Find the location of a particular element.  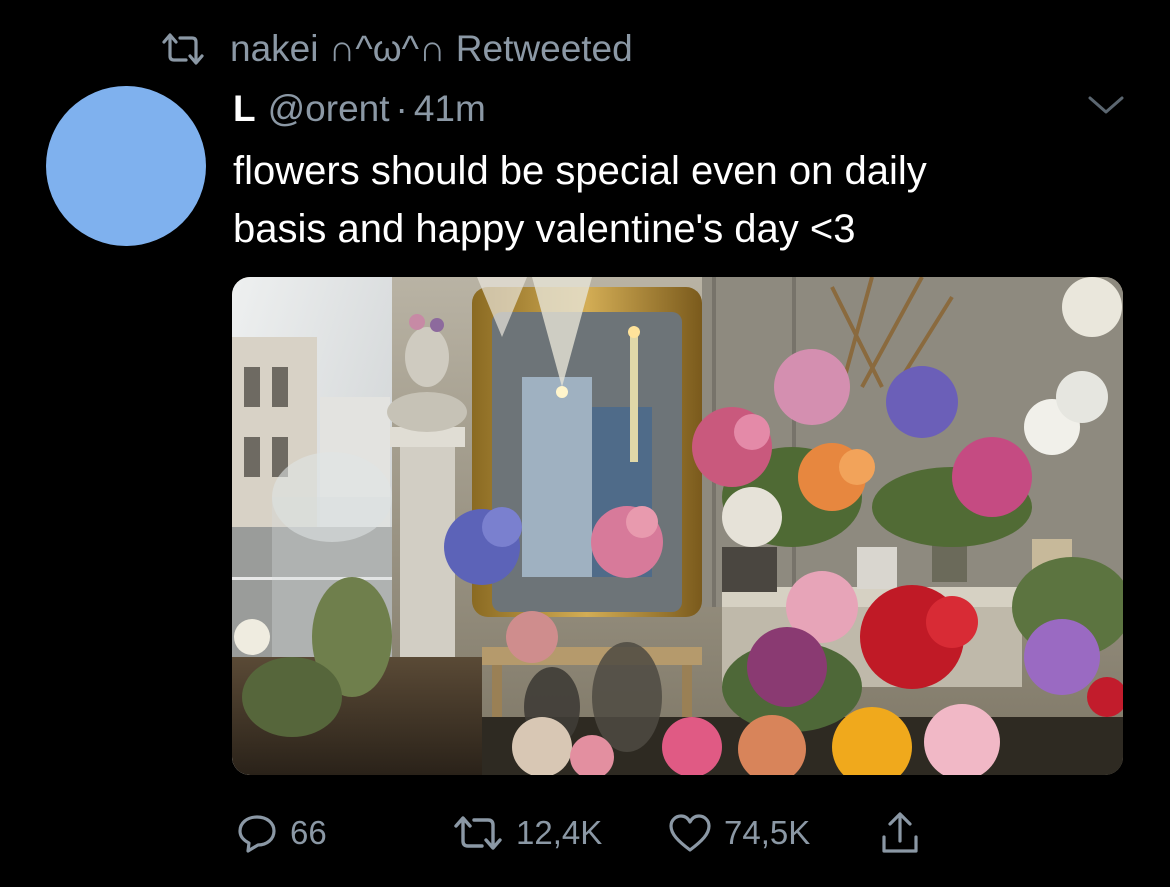

tweet-text-line: flowers should be special even on daily is located at coordinates (580, 171).